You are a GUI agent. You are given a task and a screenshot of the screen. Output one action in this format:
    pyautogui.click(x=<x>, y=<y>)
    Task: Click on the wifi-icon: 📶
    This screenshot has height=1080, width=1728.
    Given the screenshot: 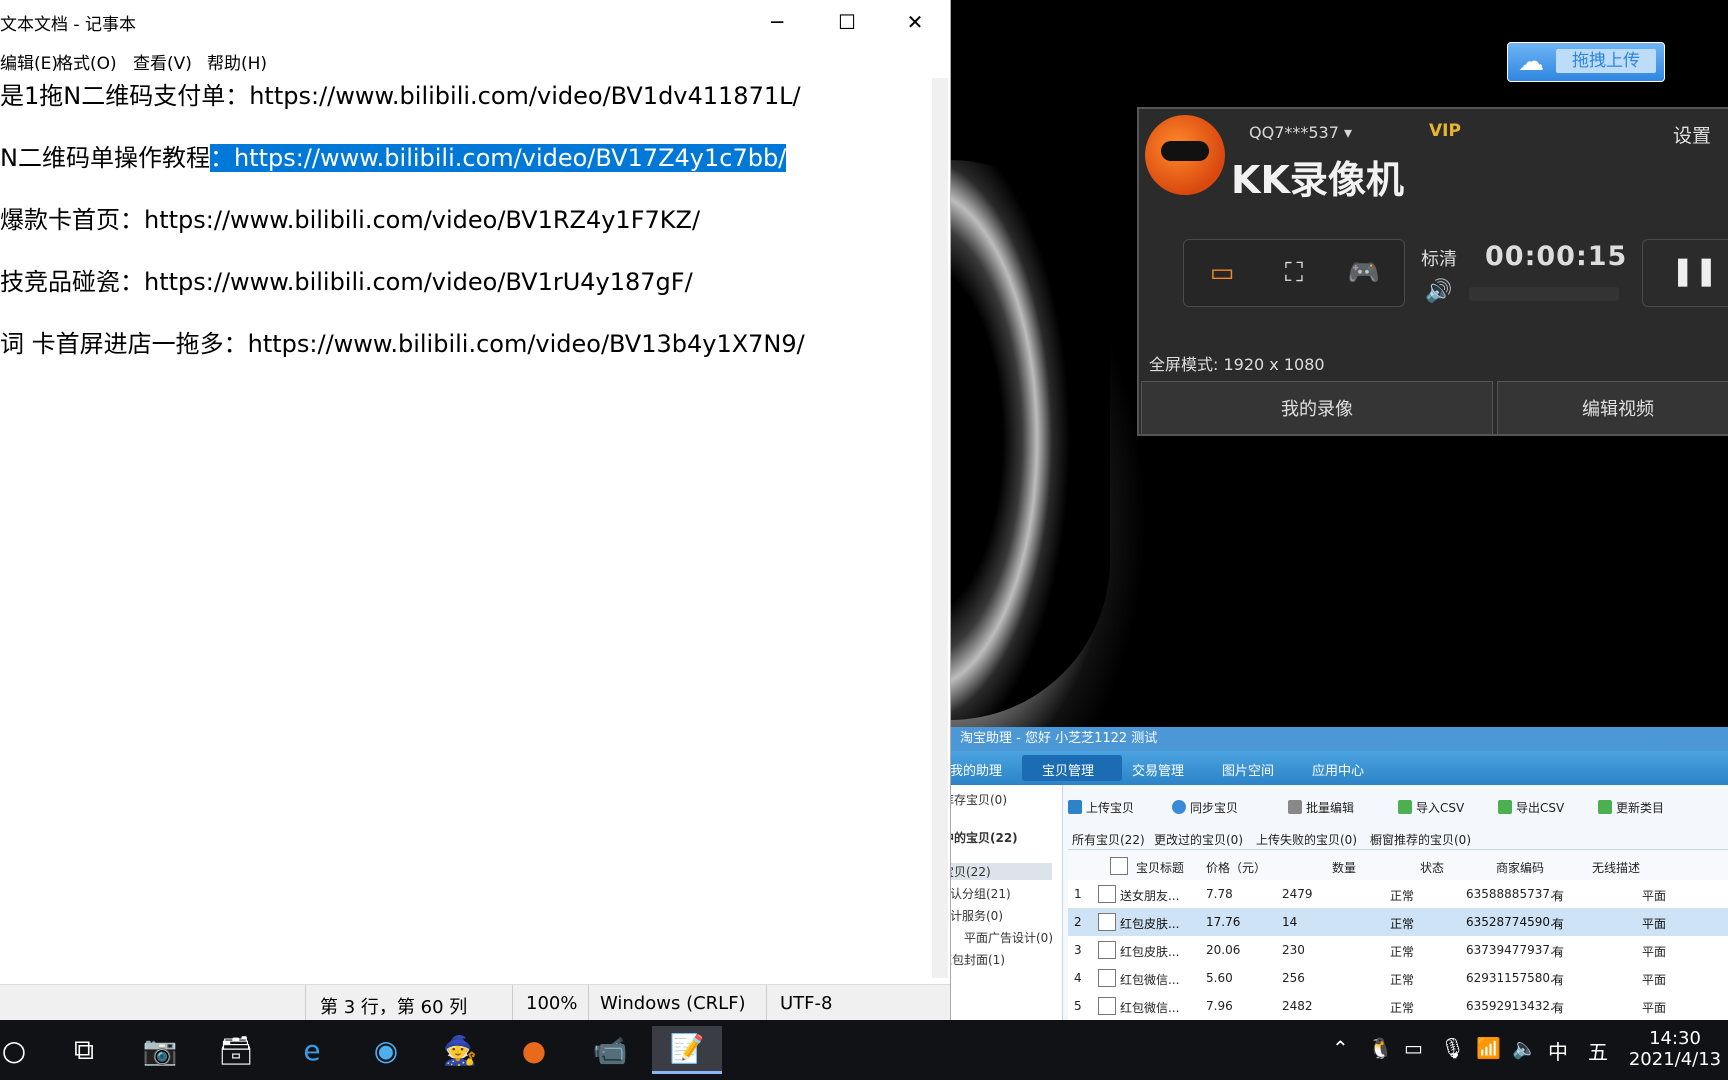 What is the action you would take?
    pyautogui.click(x=1488, y=1048)
    